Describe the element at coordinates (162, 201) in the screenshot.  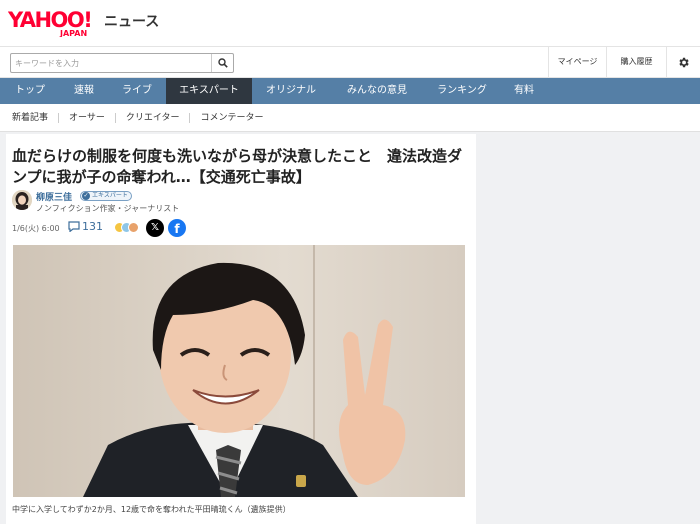
I see `author-row: 柳原三佳 ✓ エキスパート ノンフィクション作家・ジャーナリスト` at that location.